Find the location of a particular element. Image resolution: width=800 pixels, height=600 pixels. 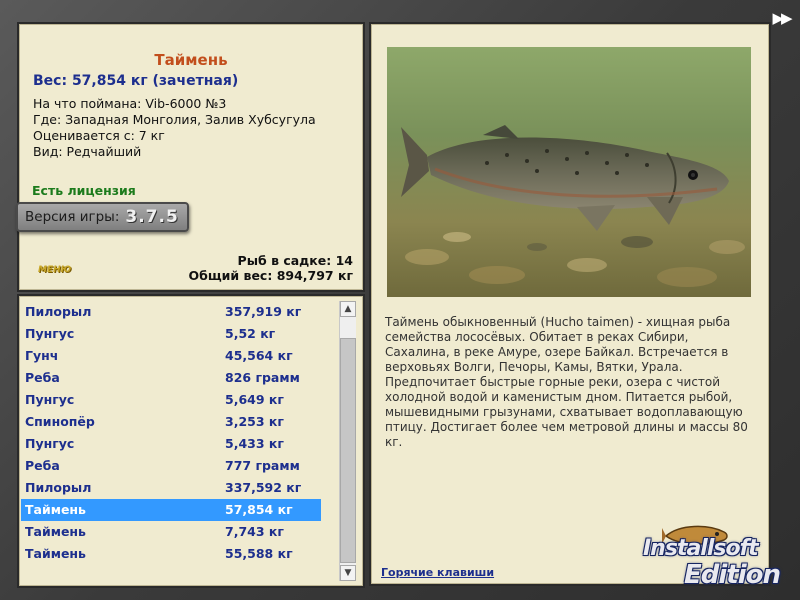

catch-fish-weight: 337,592 кг is located at coordinates (263, 487).